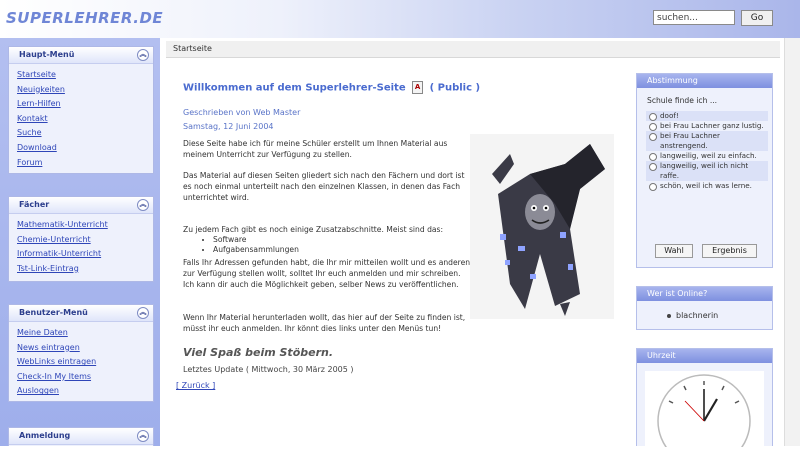  I want to click on user-link-check-in: Check-In My Items, so click(81, 377).